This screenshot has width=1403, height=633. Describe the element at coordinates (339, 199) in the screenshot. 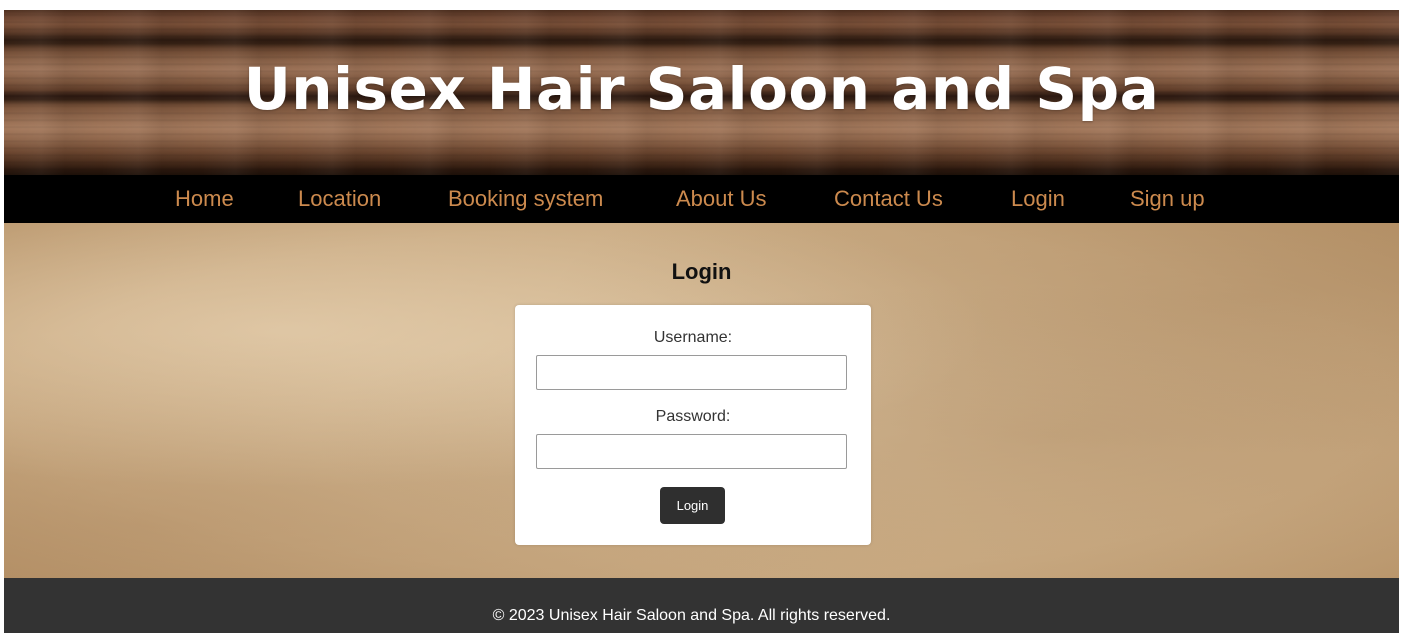

I see `nav-link-location: Location` at that location.